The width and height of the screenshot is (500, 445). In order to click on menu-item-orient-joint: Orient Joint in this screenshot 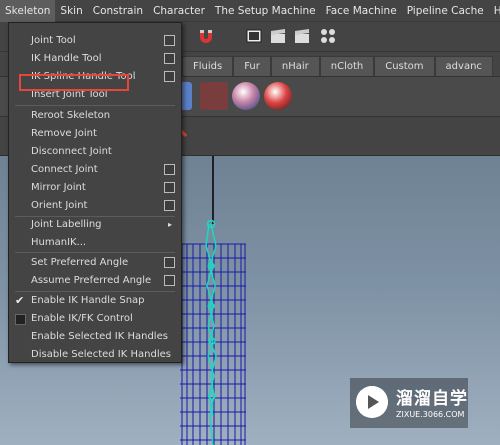, I will do `click(95, 206)`.